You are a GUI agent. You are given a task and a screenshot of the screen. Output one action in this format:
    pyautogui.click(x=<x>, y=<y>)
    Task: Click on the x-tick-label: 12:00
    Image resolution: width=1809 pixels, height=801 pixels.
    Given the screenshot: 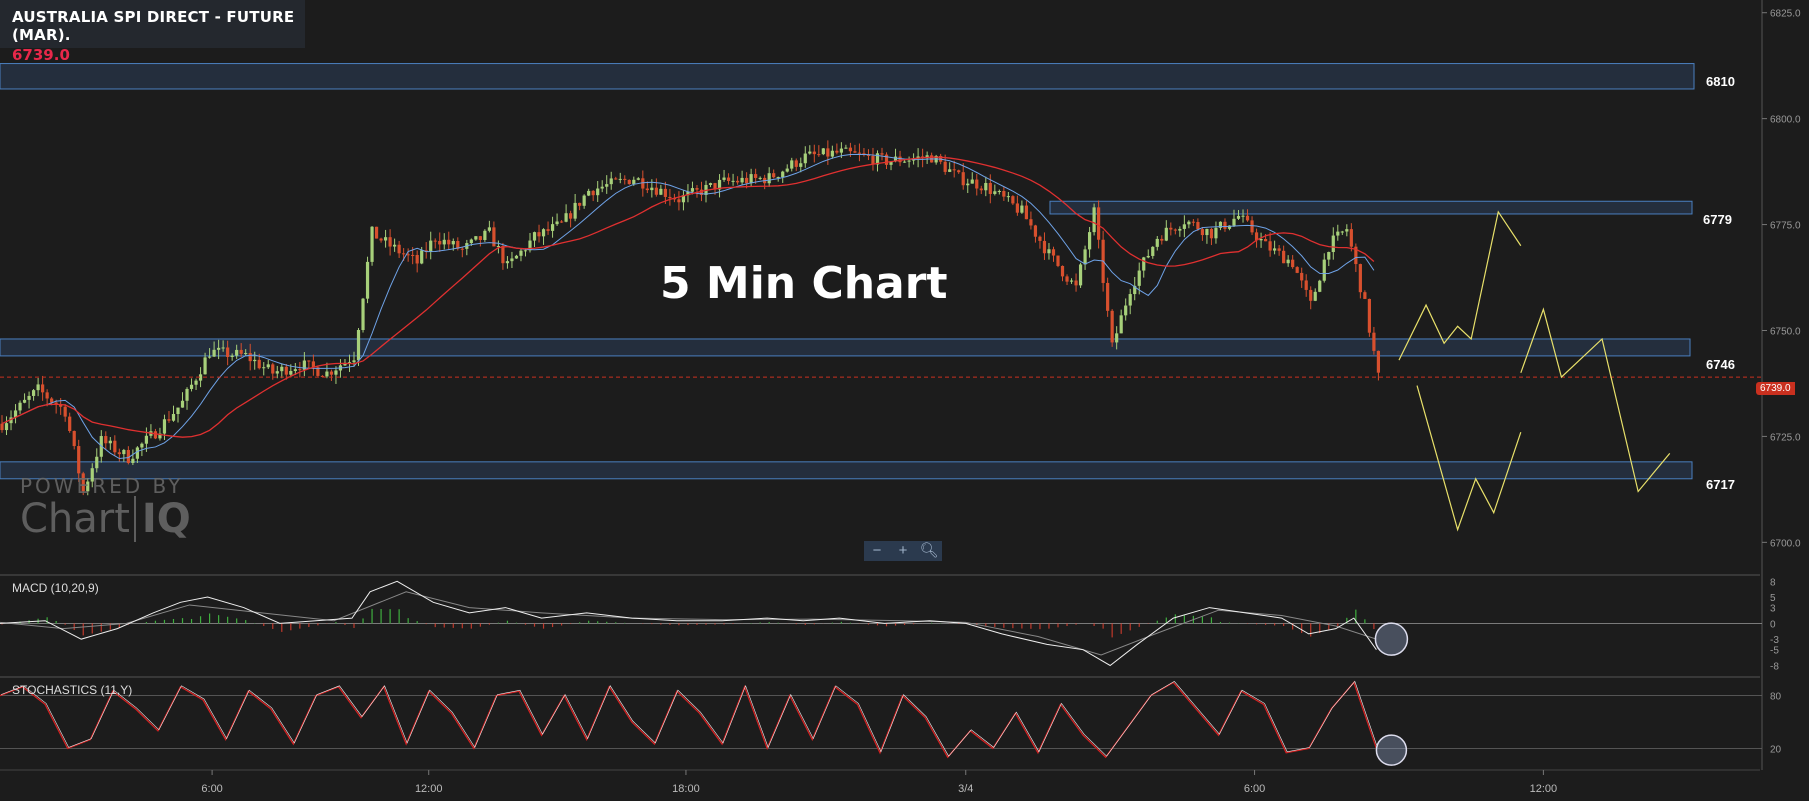 What is the action you would take?
    pyautogui.click(x=1544, y=789)
    